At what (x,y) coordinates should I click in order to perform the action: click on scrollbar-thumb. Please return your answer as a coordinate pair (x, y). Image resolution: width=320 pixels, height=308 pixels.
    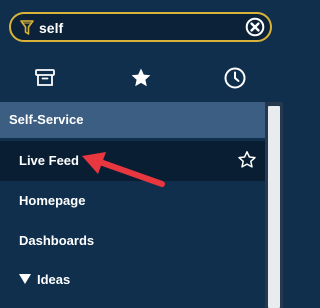
    Looking at the image, I should click on (274, 207).